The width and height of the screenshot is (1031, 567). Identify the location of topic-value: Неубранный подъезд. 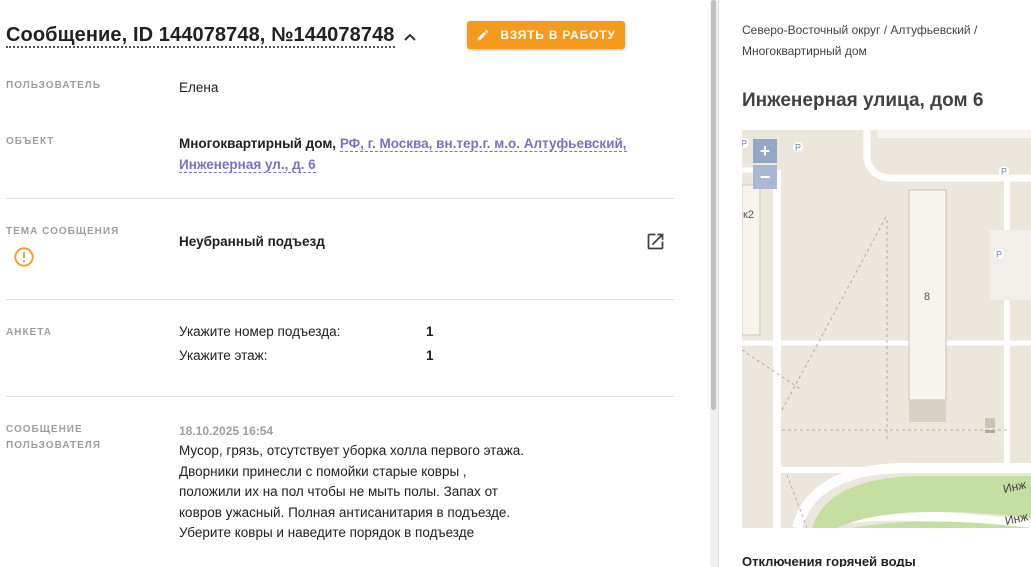
(252, 241).